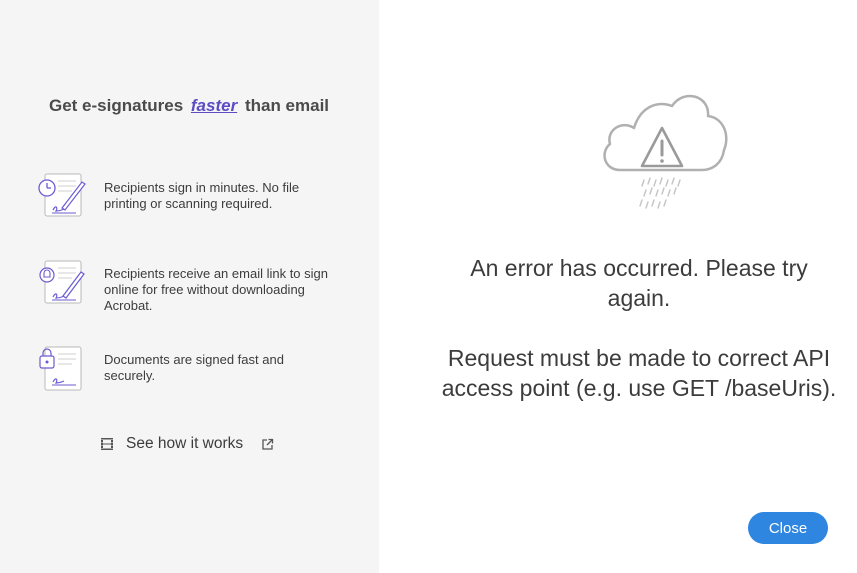  What do you see at coordinates (62, 282) in the screenshot?
I see `email-link-sign-icon` at bounding box center [62, 282].